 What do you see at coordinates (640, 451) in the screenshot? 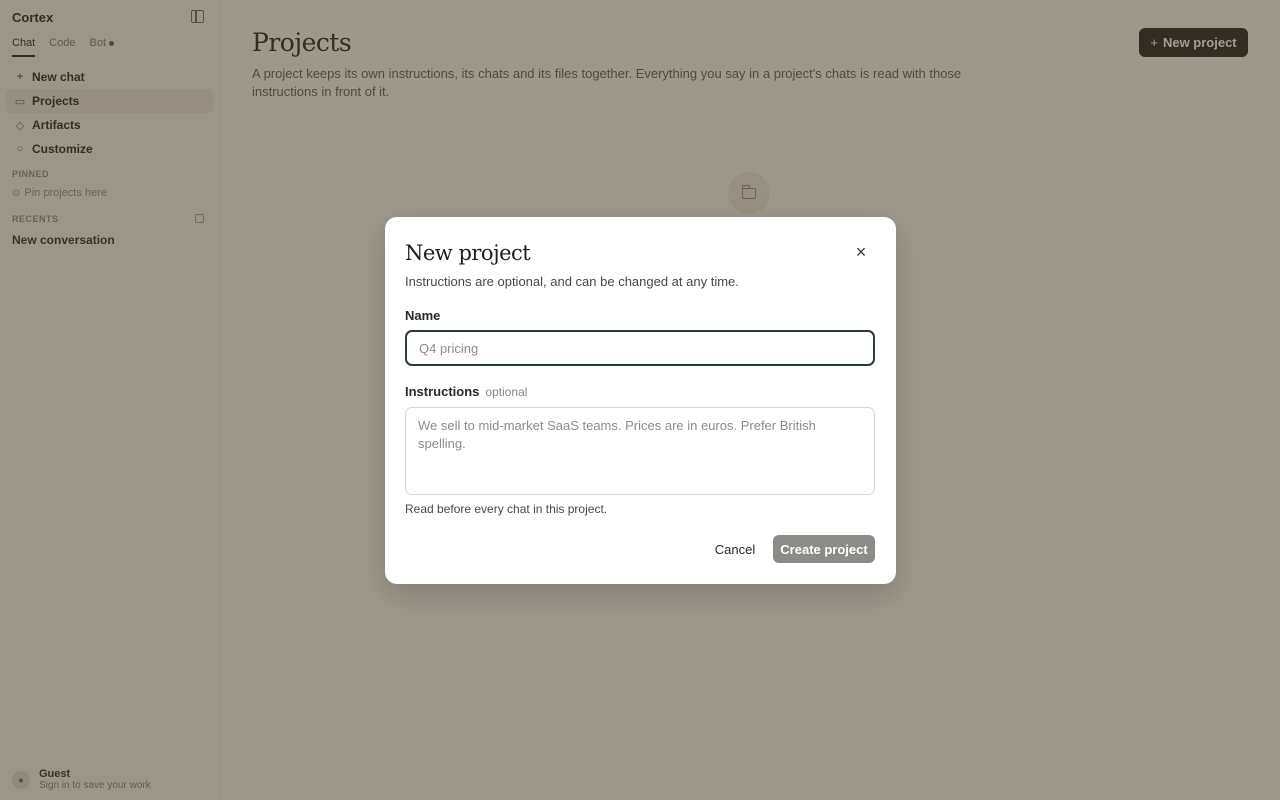
I see `instructions-textarea` at bounding box center [640, 451].